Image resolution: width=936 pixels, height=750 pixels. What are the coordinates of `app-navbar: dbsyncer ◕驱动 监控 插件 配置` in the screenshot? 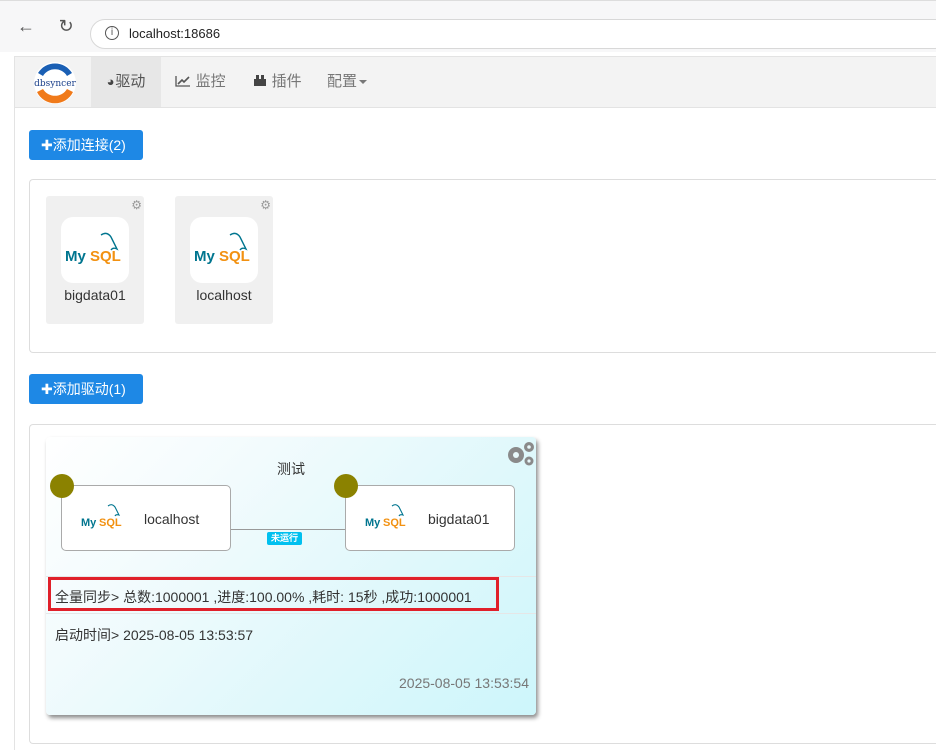 It's located at (475, 82).